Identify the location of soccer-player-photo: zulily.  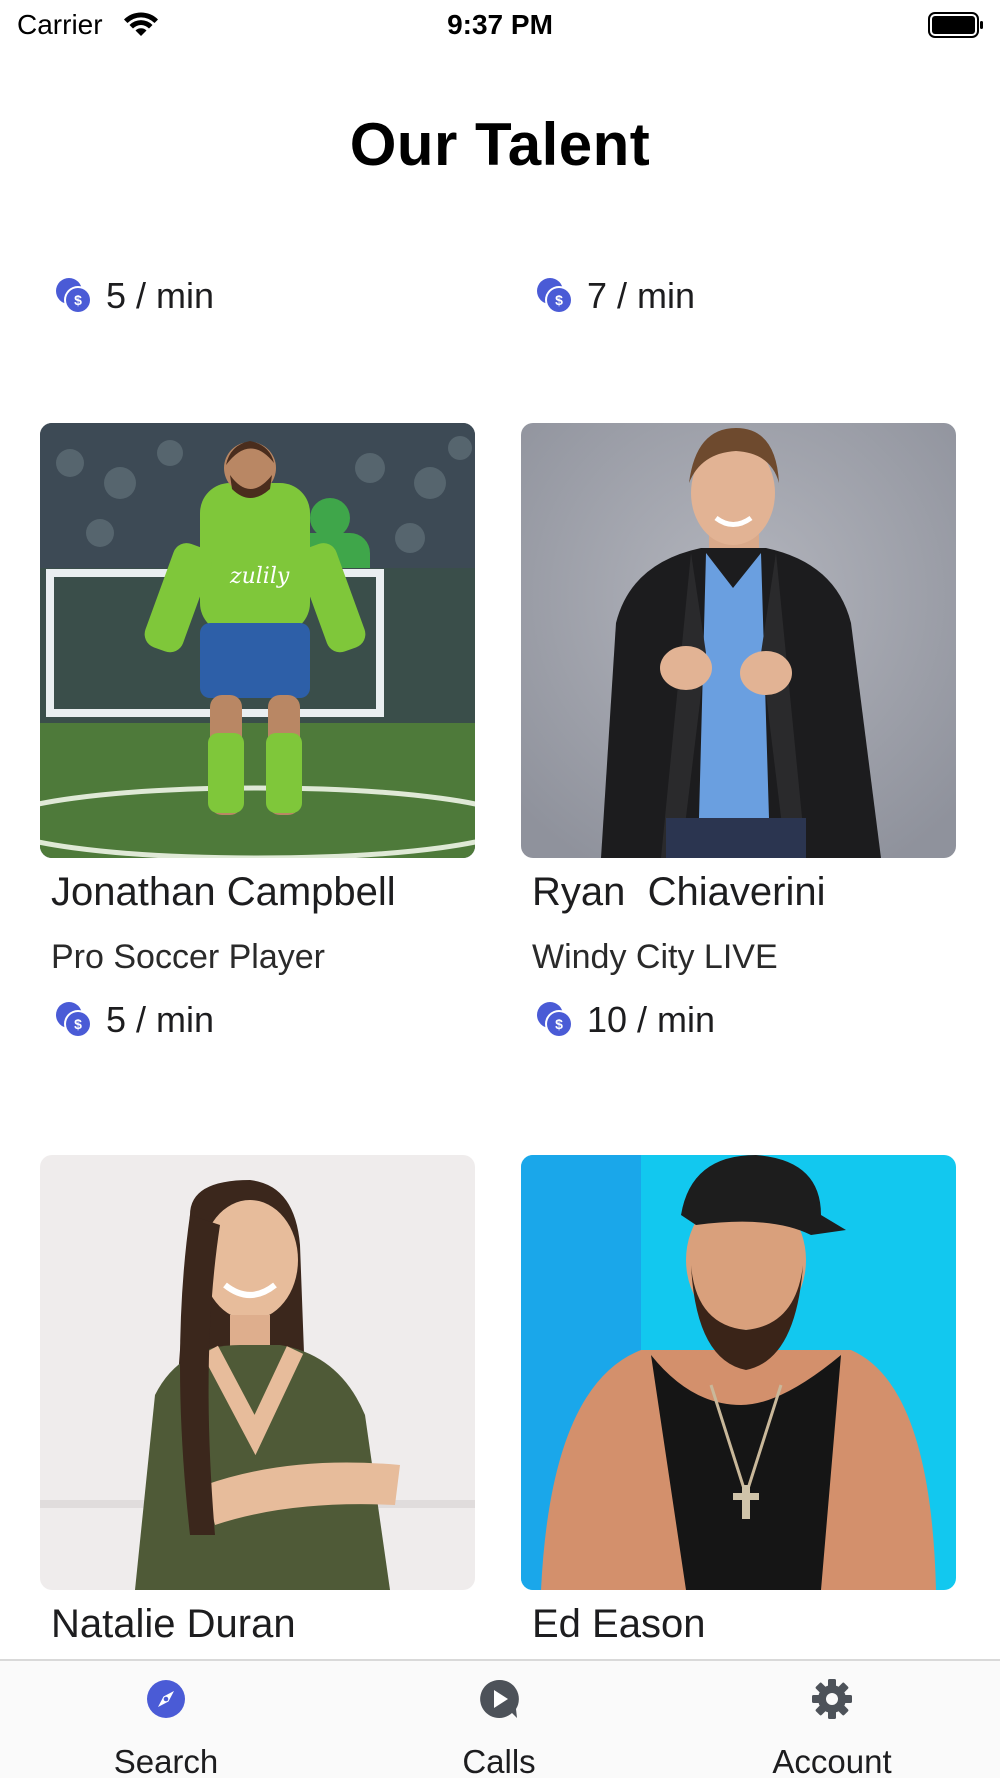
(257, 640).